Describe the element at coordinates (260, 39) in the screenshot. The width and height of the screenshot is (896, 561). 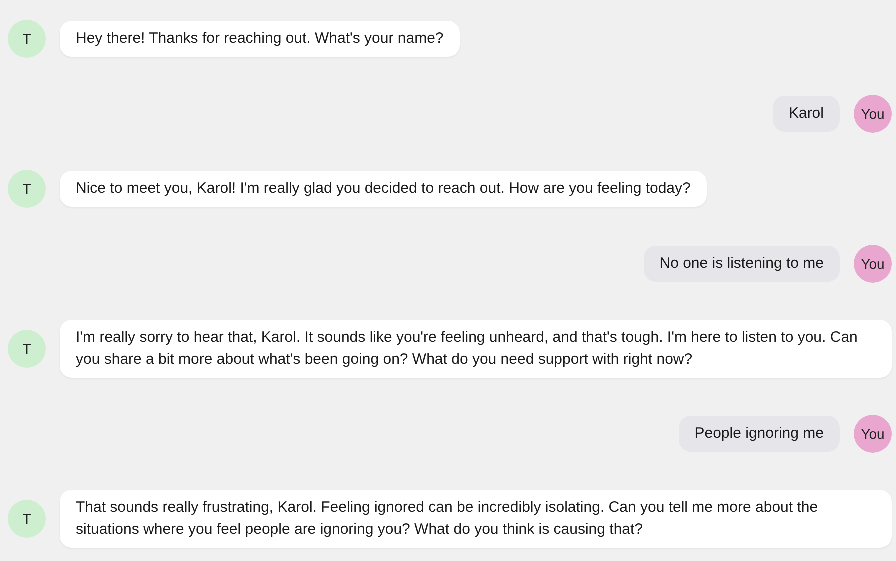
I see `bot-message: Hey there! Thanks for reaching out. What's your name?` at that location.